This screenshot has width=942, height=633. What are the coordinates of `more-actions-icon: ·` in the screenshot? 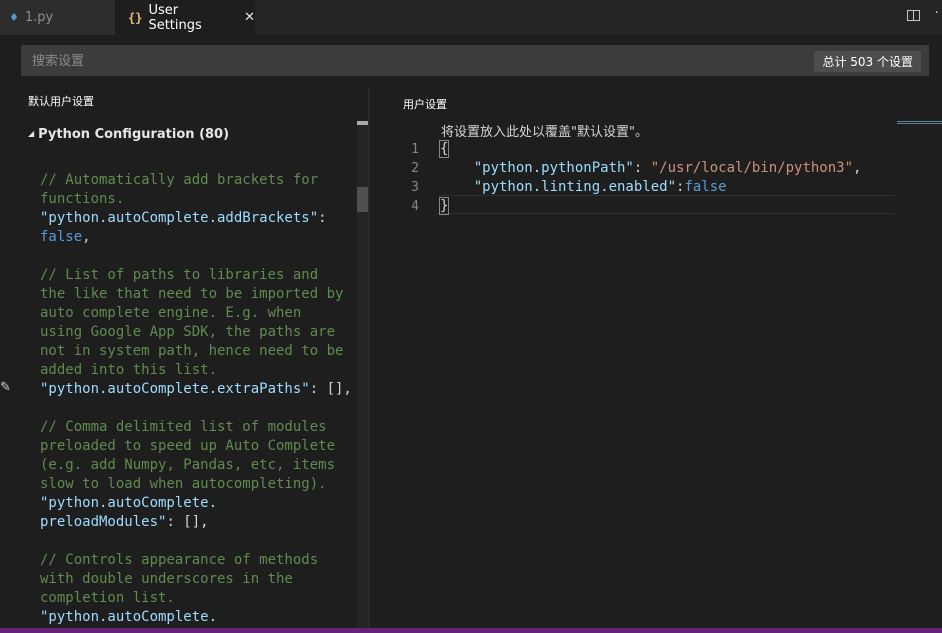 It's located at (937, 13).